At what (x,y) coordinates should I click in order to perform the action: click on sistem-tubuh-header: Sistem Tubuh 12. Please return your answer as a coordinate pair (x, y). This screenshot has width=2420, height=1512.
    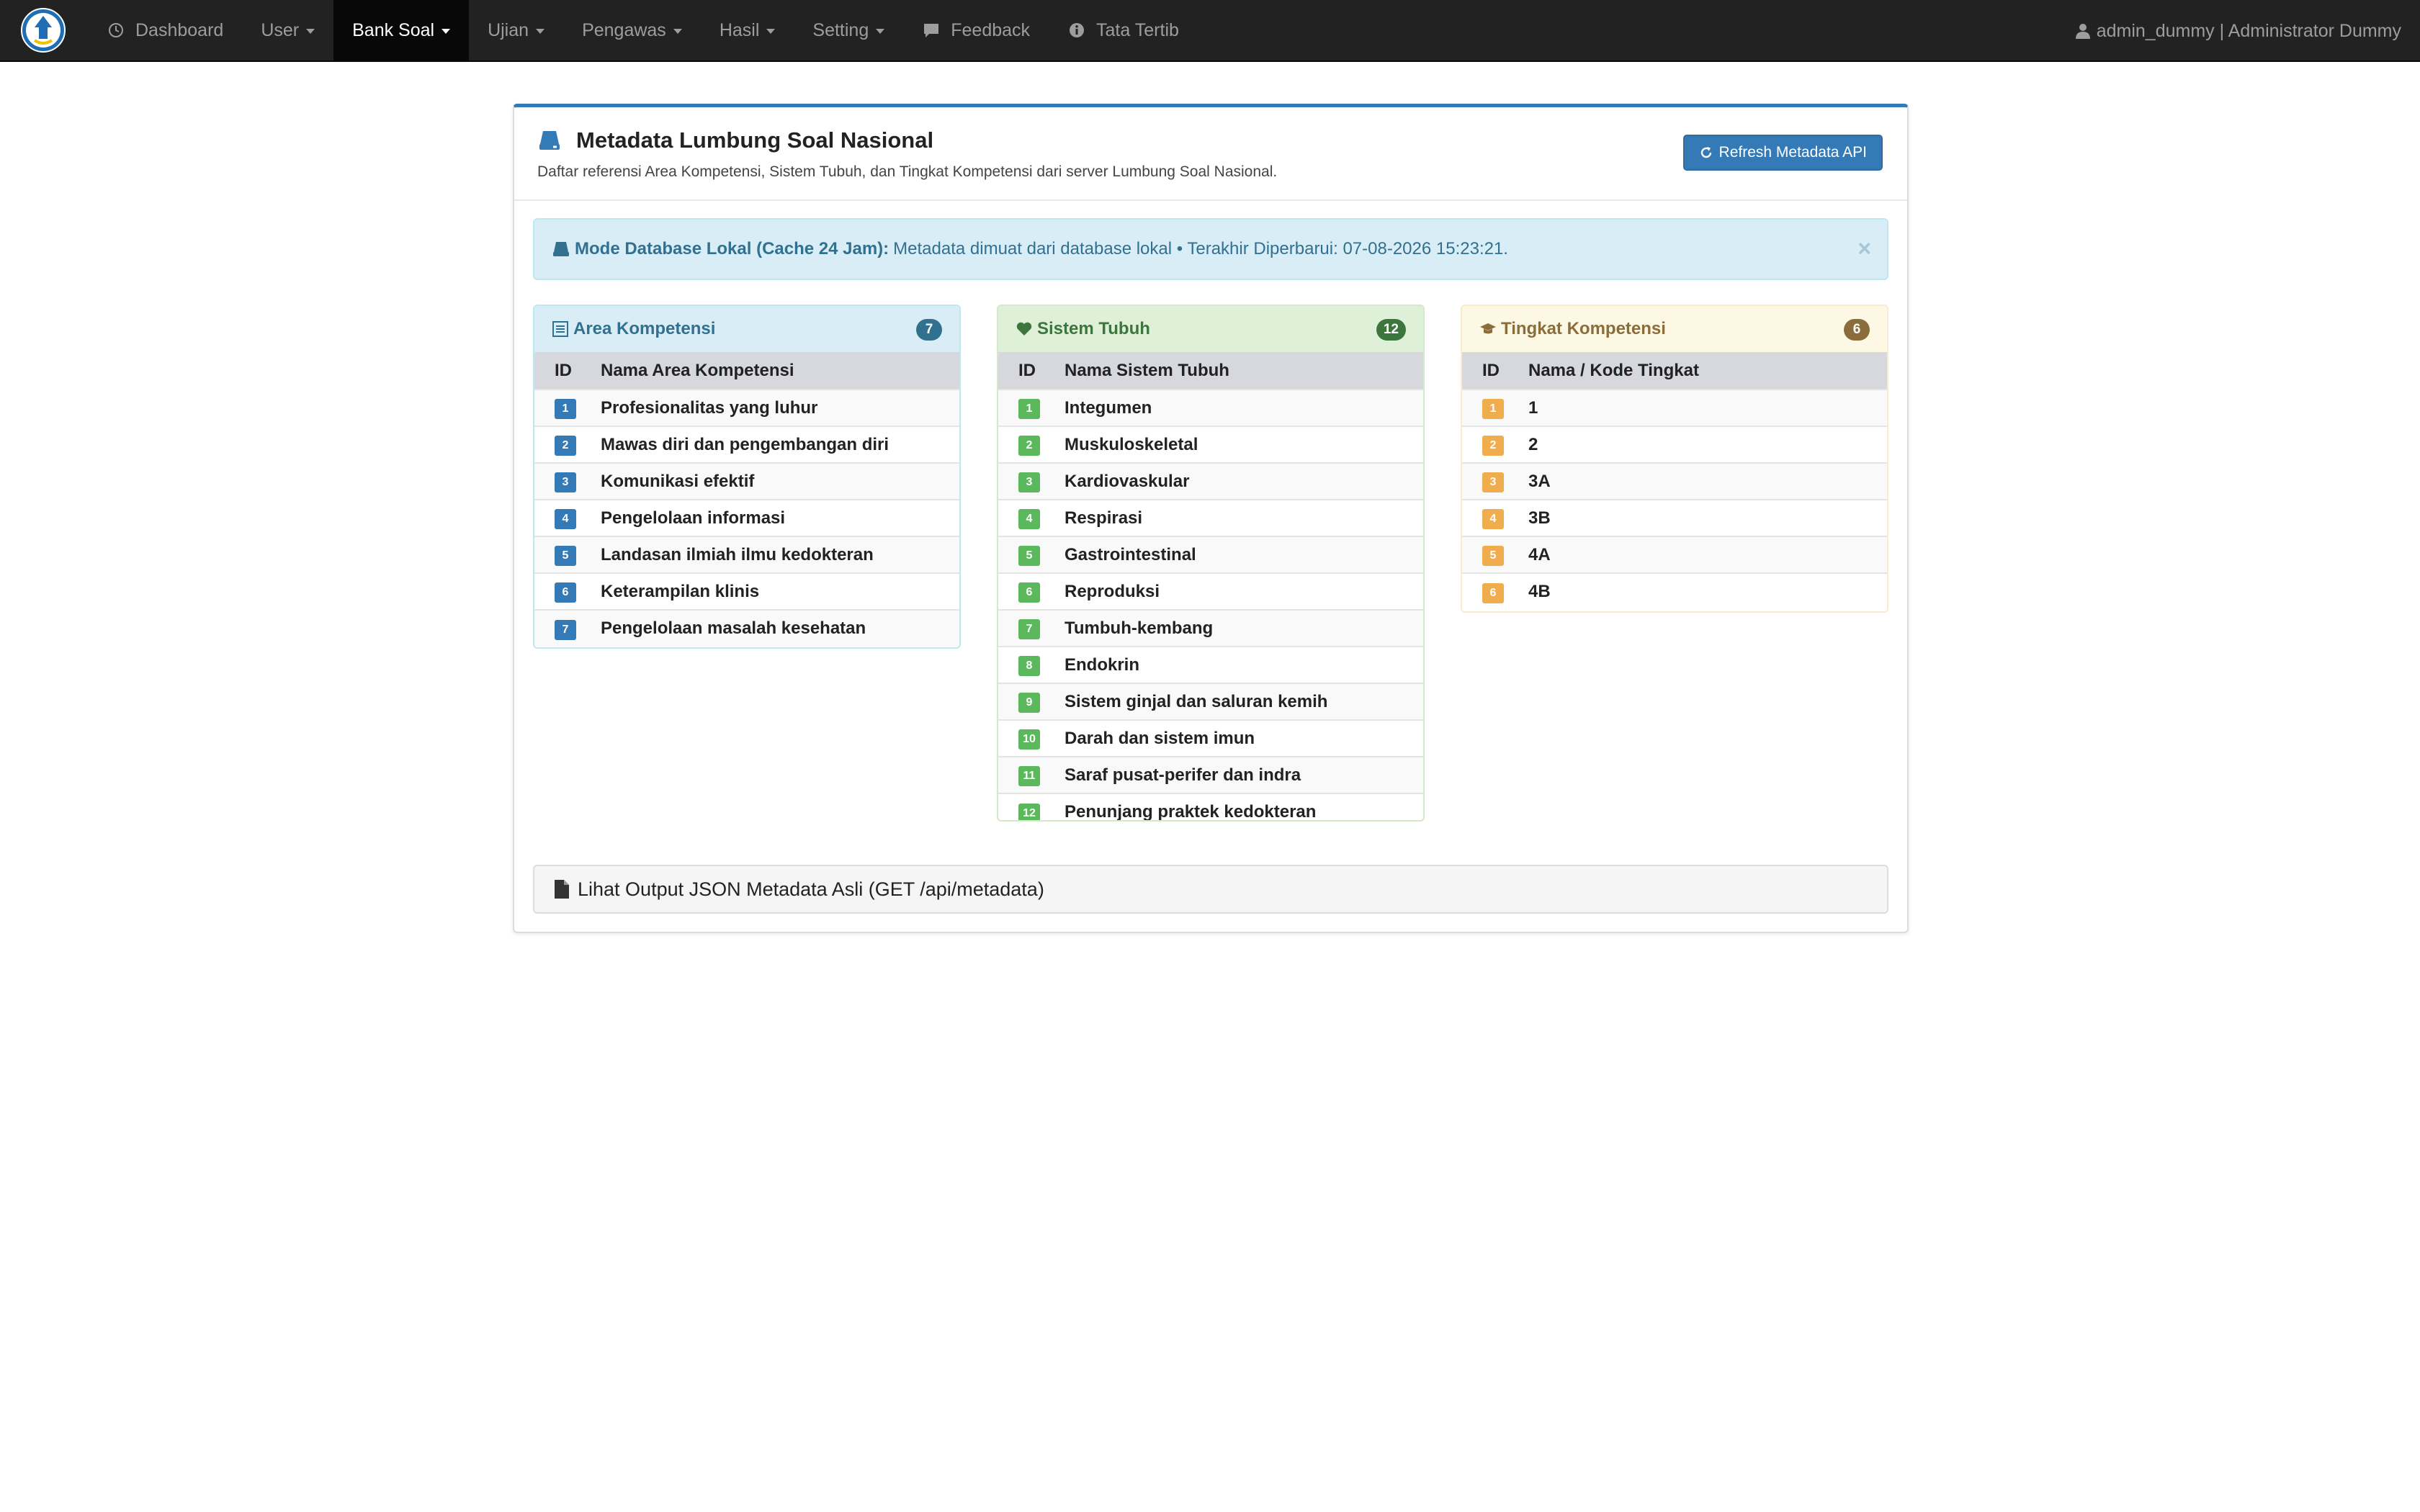
    Looking at the image, I should click on (1210, 329).